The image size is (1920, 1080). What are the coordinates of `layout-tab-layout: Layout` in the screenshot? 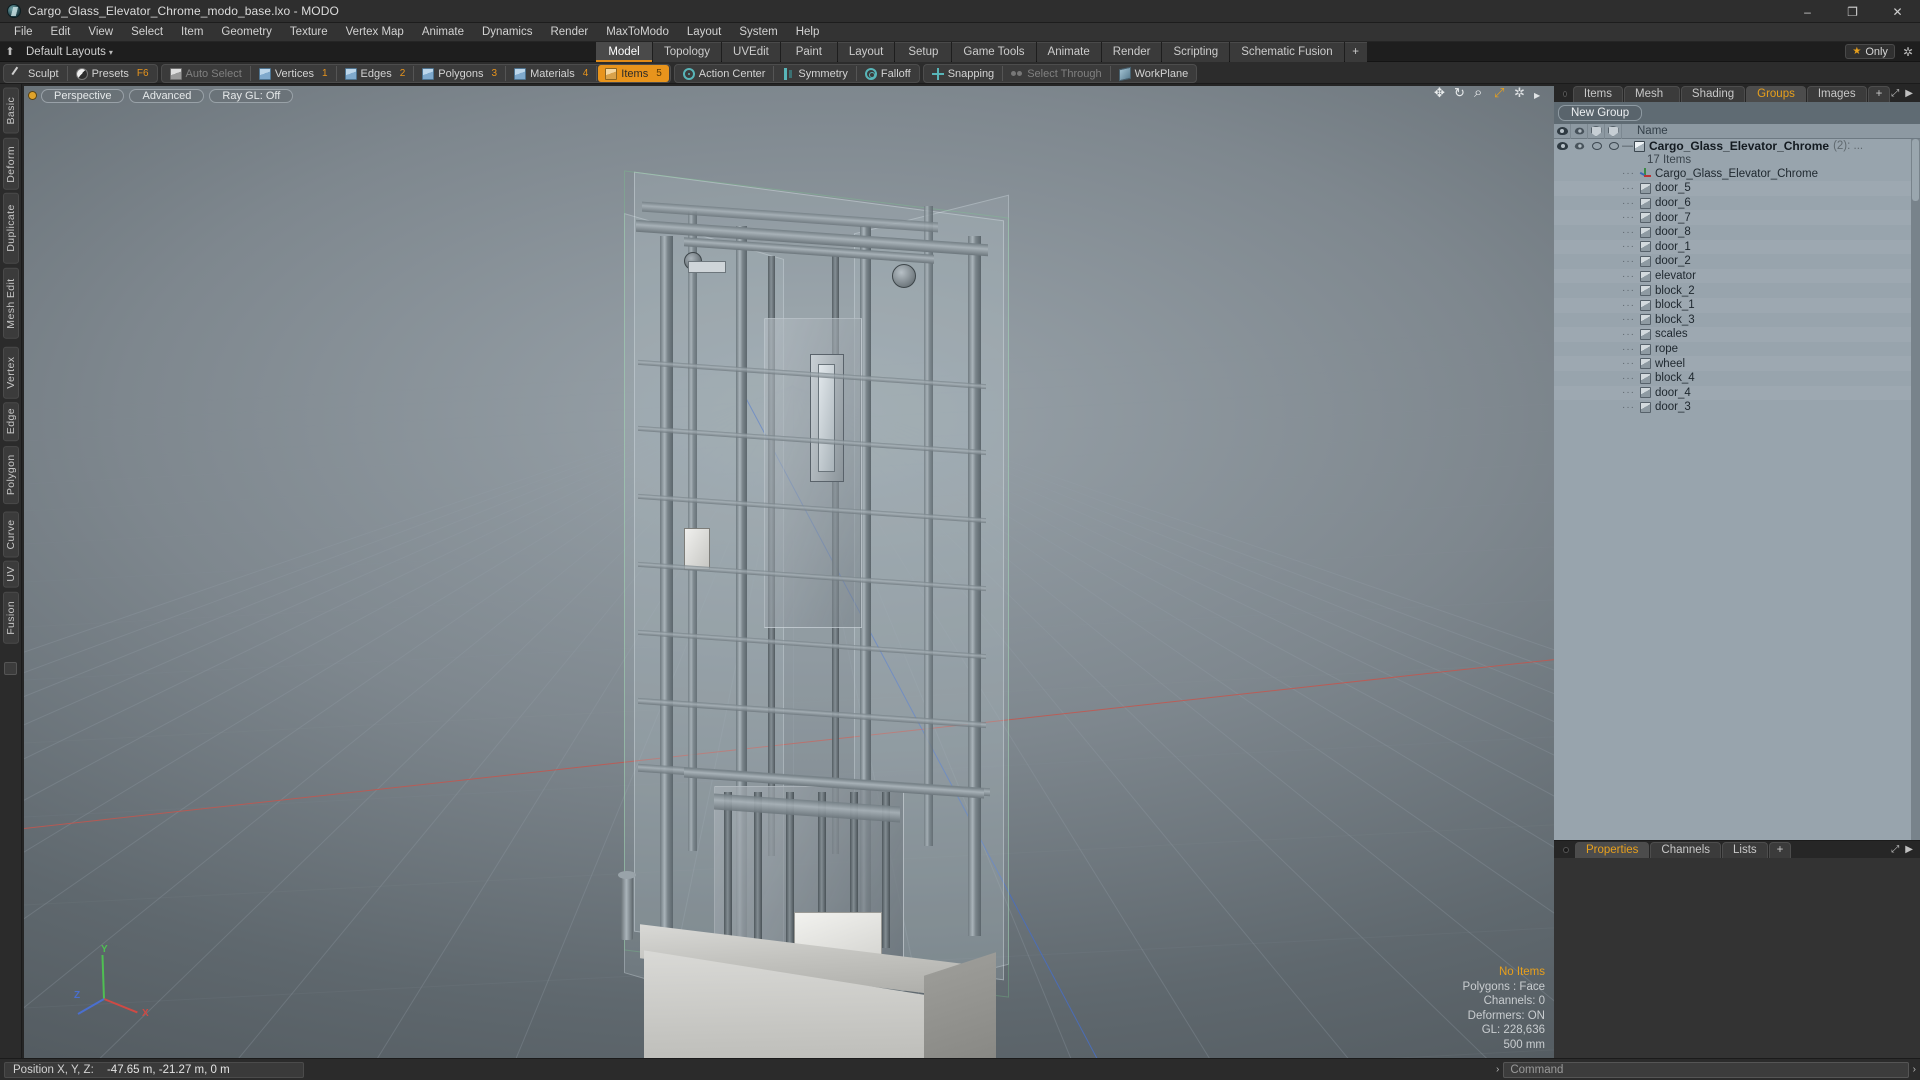 It's located at (866, 52).